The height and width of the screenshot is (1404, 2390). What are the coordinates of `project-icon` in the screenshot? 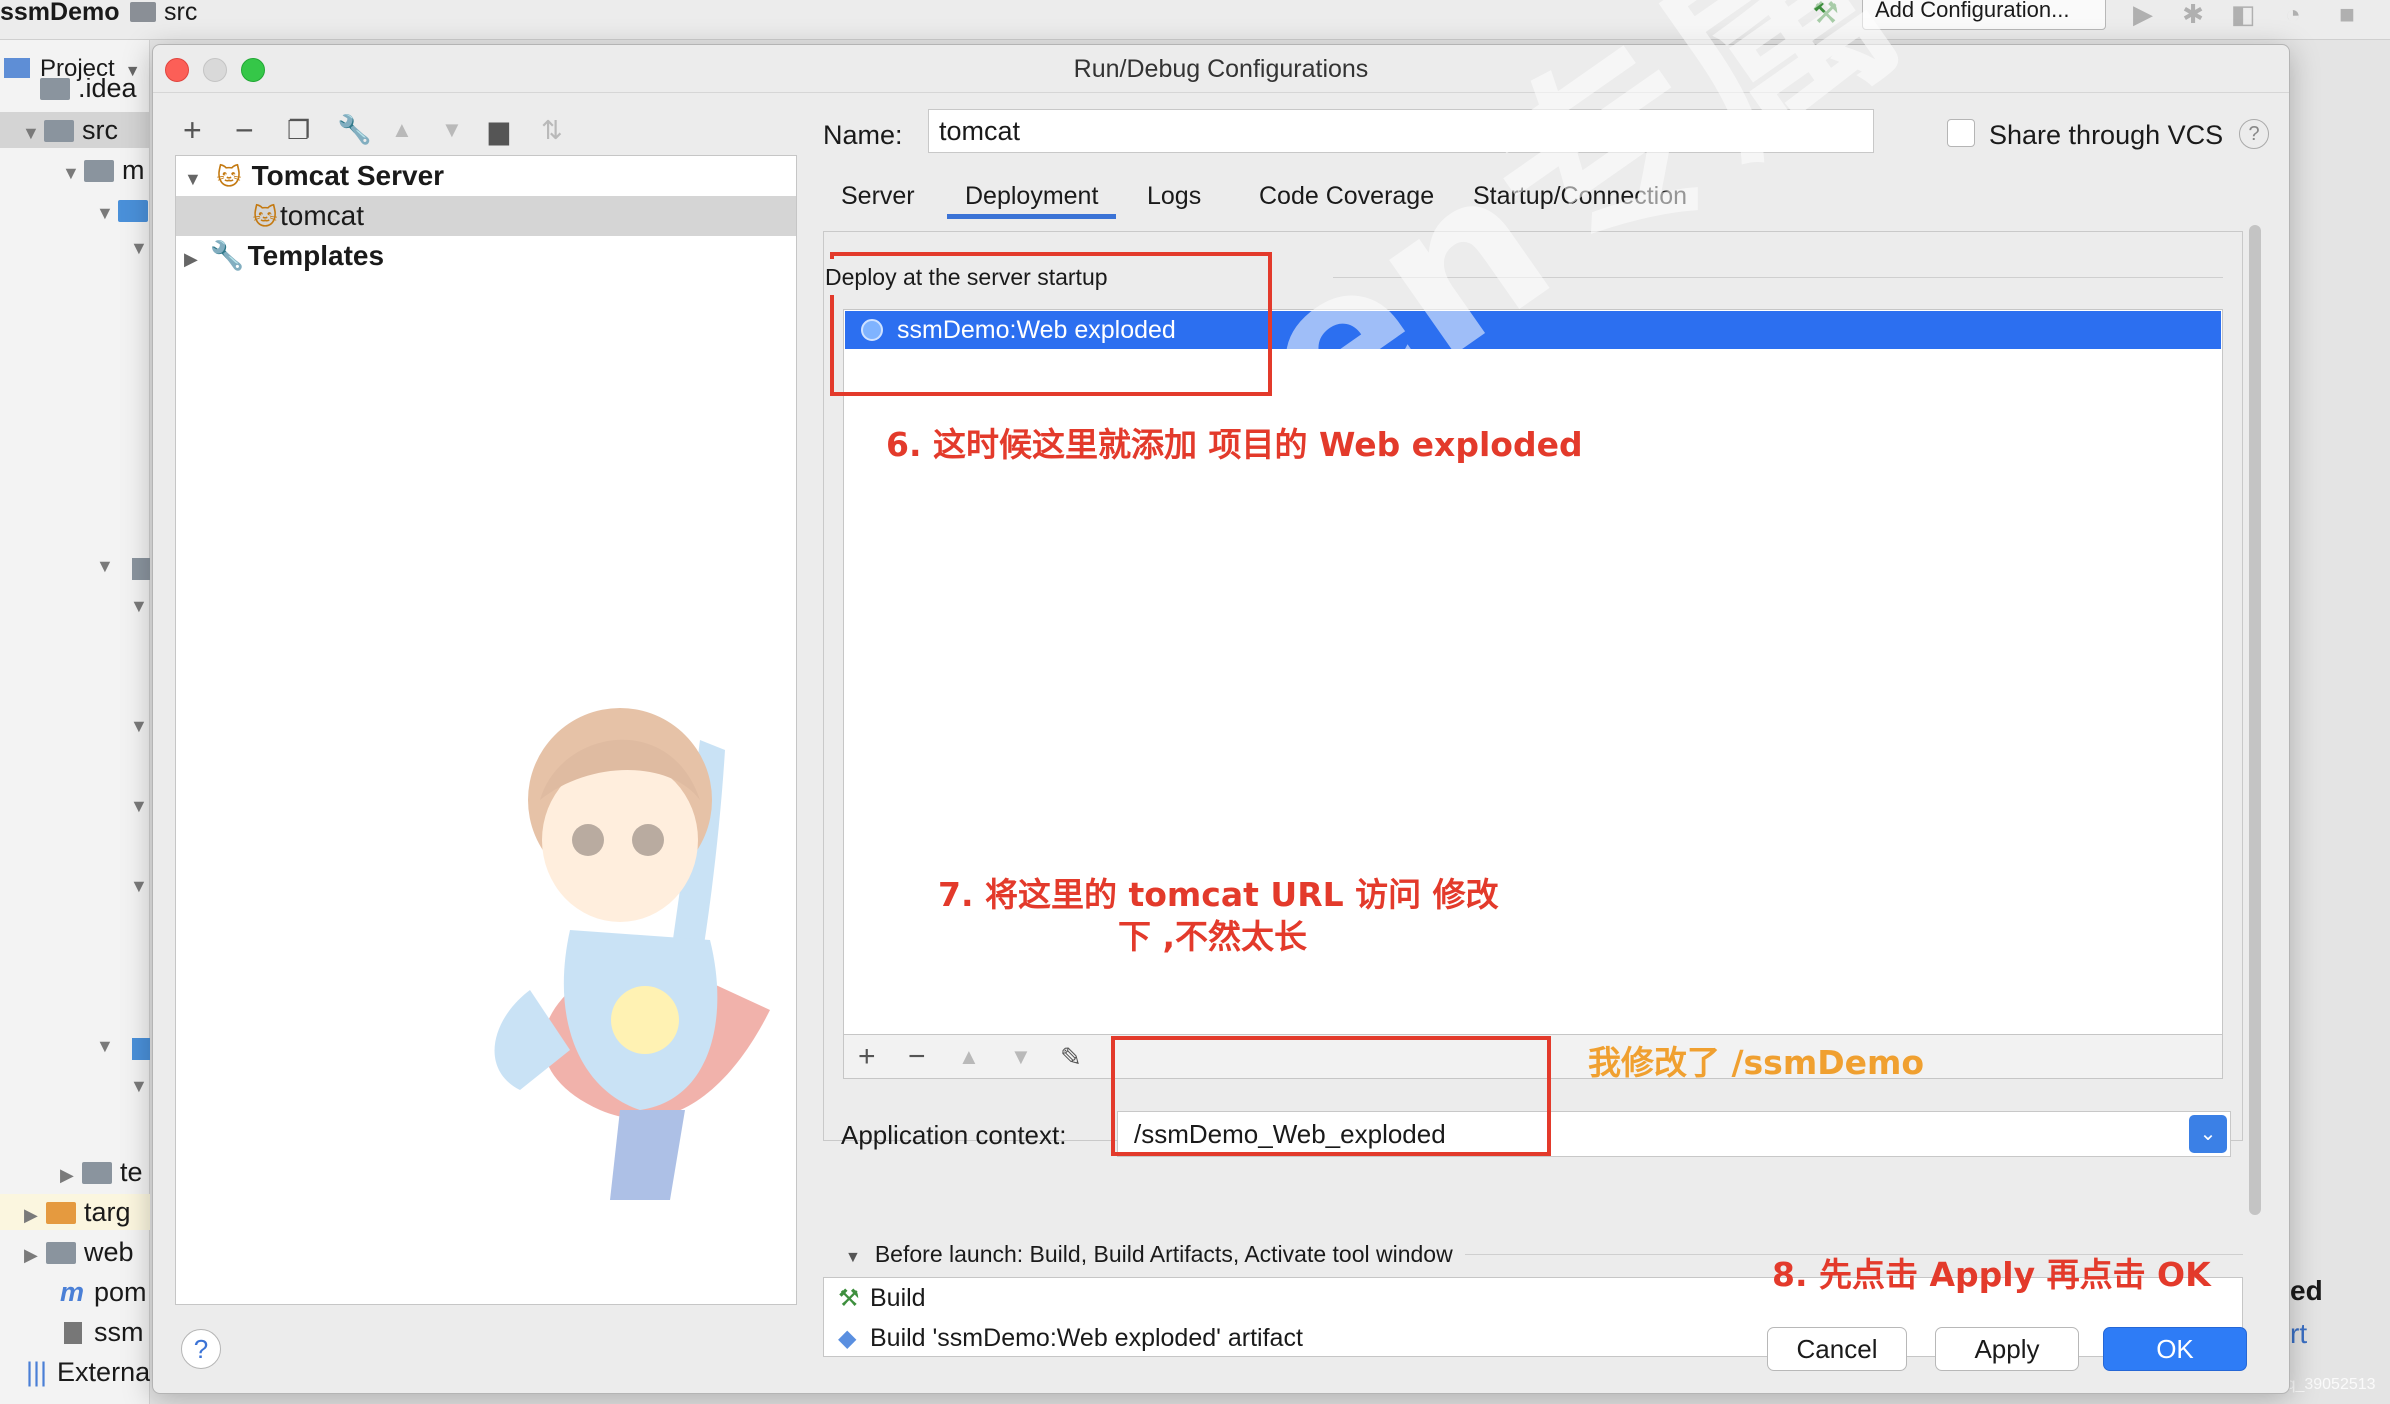 It's located at (17, 68).